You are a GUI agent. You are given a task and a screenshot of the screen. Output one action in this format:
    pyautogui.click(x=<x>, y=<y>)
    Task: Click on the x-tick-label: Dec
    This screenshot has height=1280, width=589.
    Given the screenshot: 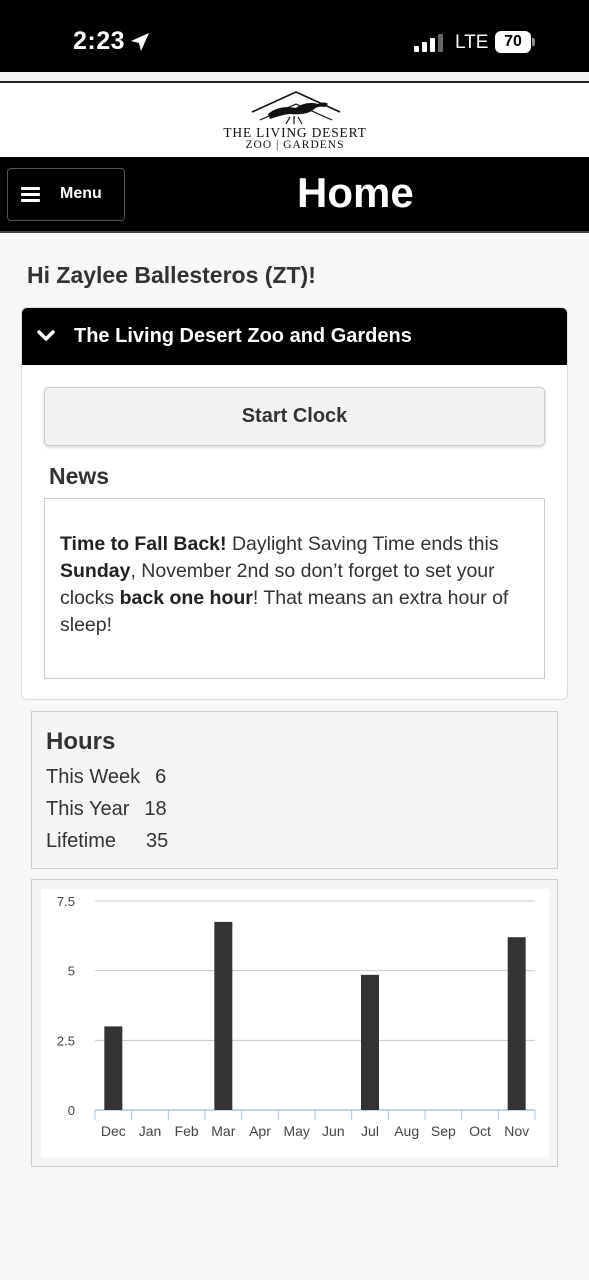 What is the action you would take?
    pyautogui.click(x=113, y=1131)
    